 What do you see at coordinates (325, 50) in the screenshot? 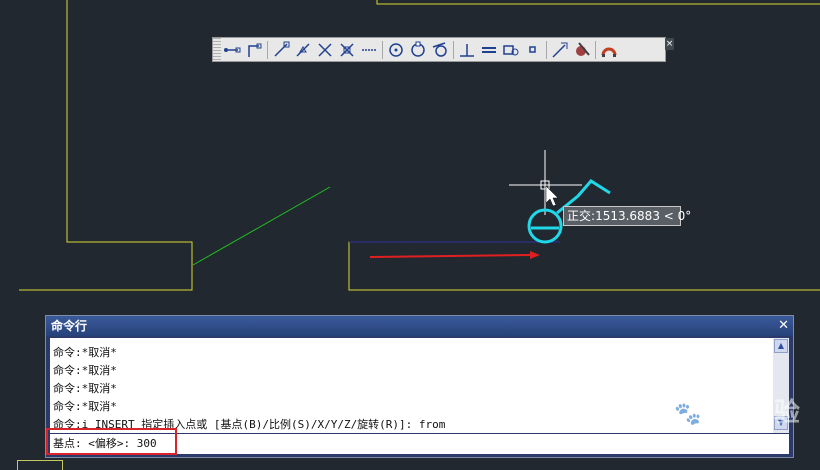
I see `intersection-icon` at bounding box center [325, 50].